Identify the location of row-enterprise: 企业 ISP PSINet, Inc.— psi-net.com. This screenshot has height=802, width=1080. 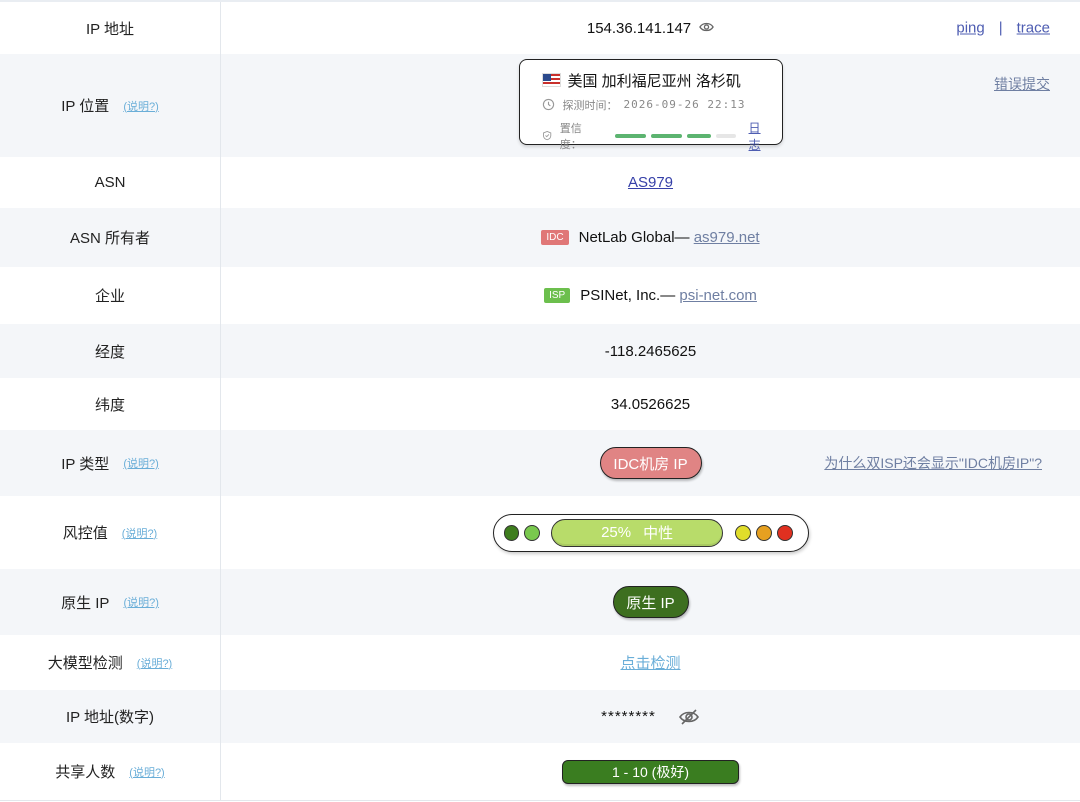
(540, 295).